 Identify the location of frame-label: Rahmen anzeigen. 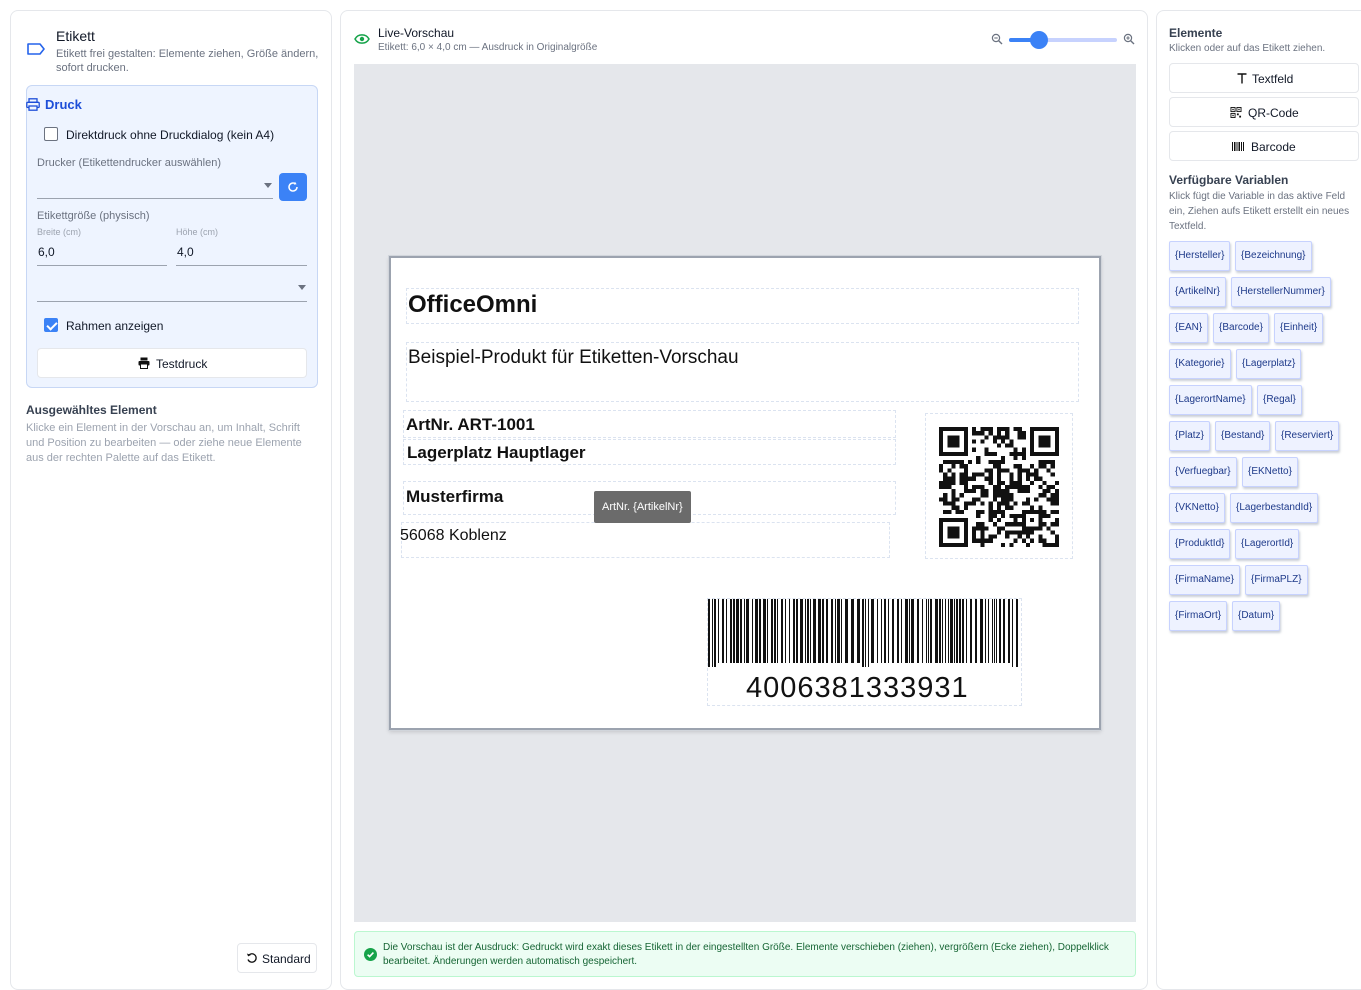
(114, 326).